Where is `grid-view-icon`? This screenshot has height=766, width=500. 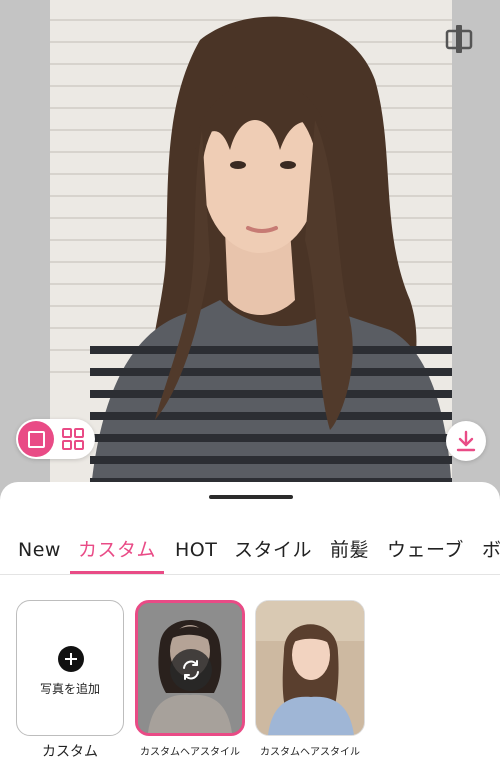 grid-view-icon is located at coordinates (73, 439).